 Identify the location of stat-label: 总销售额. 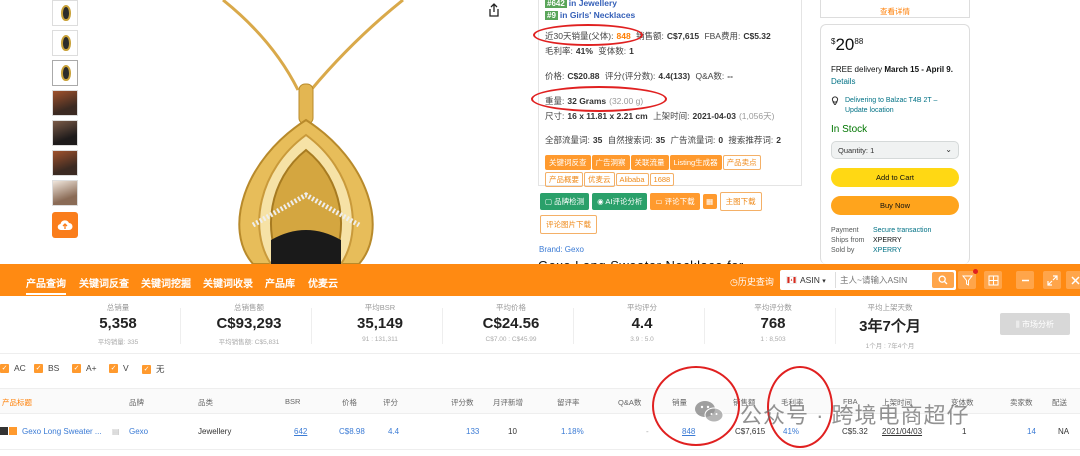
(249, 307).